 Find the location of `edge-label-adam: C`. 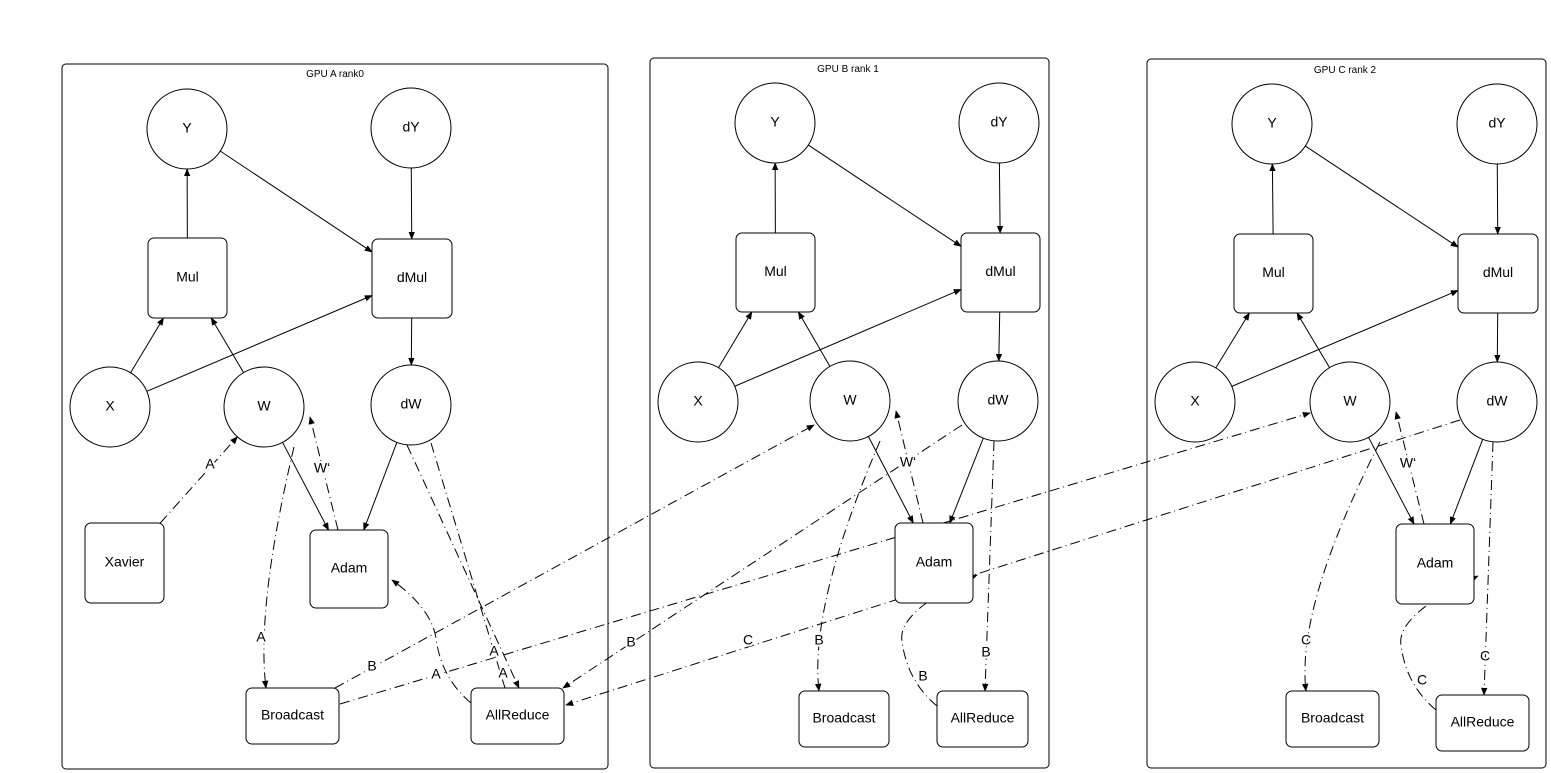

edge-label-adam: C is located at coordinates (1422, 680).